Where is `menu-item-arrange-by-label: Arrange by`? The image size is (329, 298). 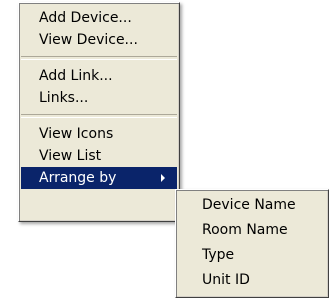
menu-item-arrange-by-label: Arrange by is located at coordinates (78, 178).